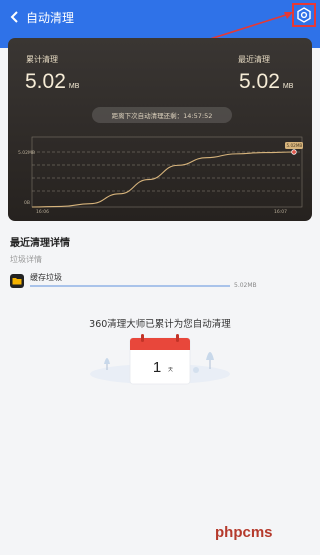 This screenshot has width=320, height=555. Describe the element at coordinates (162, 115) in the screenshot. I see `countdown-pill: 距离下次自动清理还剩：14:57:52` at that location.